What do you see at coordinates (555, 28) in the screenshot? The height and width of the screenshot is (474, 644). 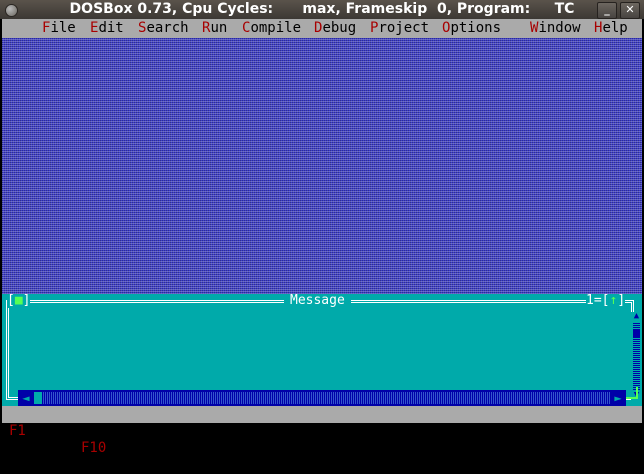 I see `menu-window: Window` at bounding box center [555, 28].